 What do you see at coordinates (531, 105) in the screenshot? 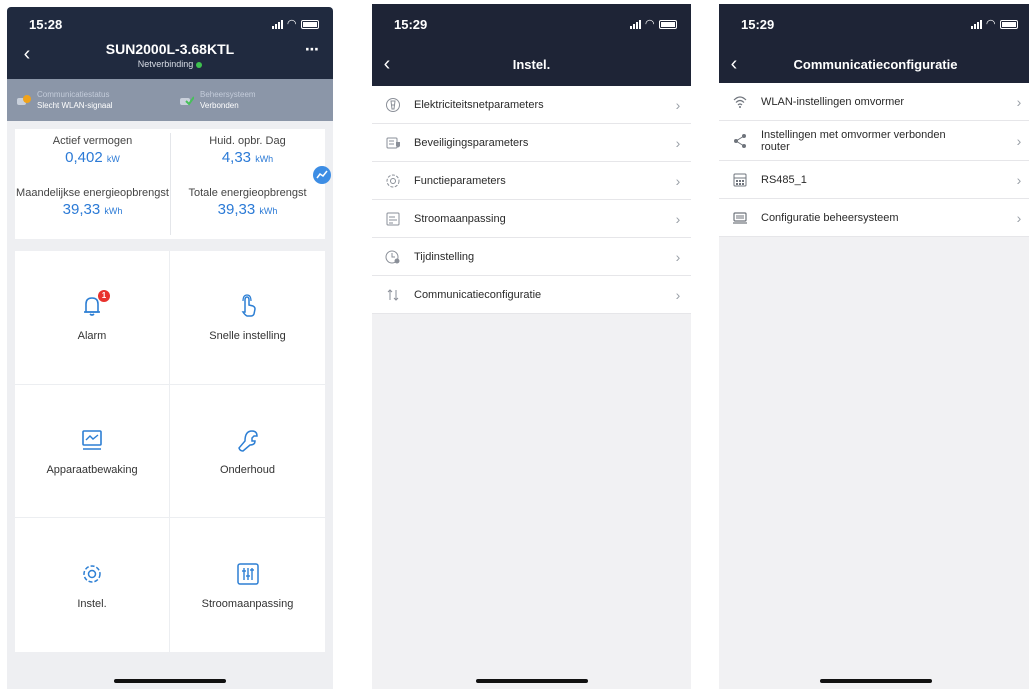
I see `list-item-grid-parameters: Elektriciteitsnetparameters ›` at bounding box center [531, 105].